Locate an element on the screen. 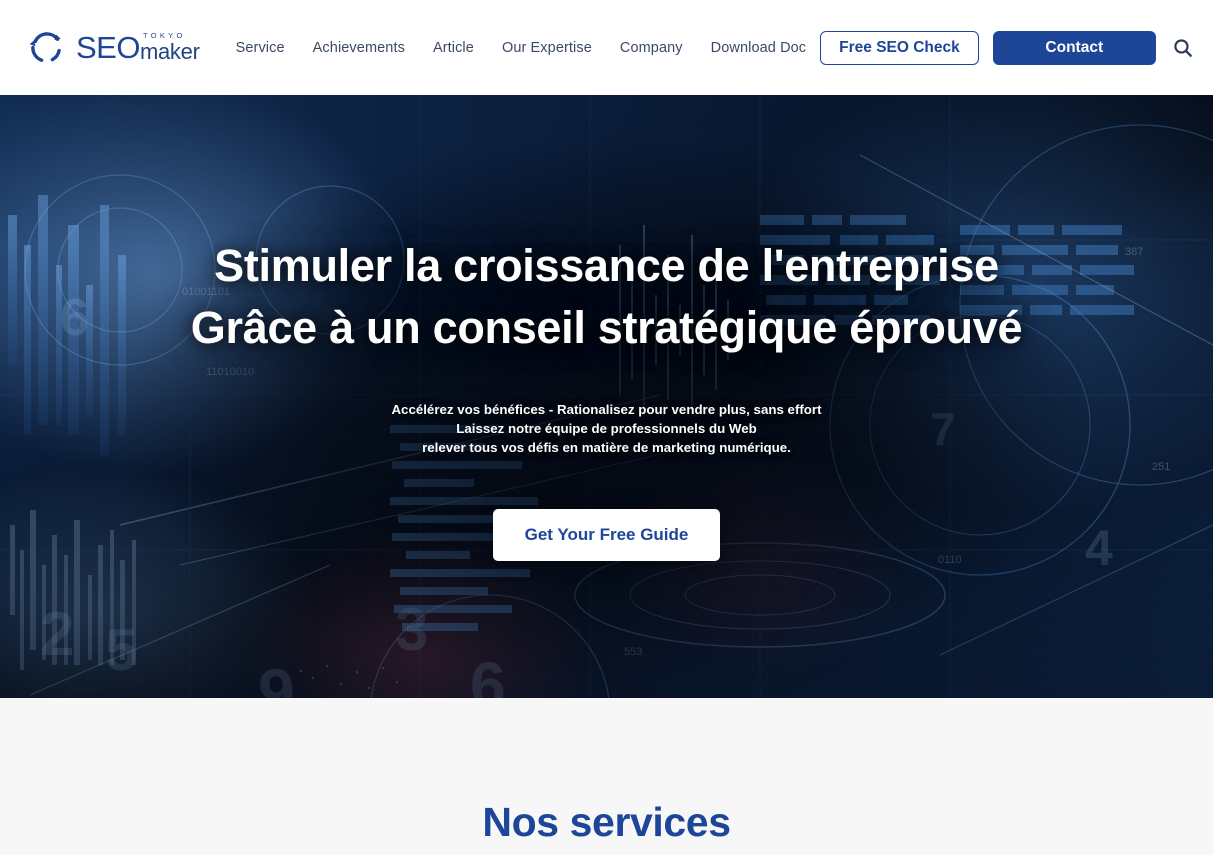 This screenshot has height=855, width=1213. brand-wordmark: SEO TOKYO maker is located at coordinates (138, 48).